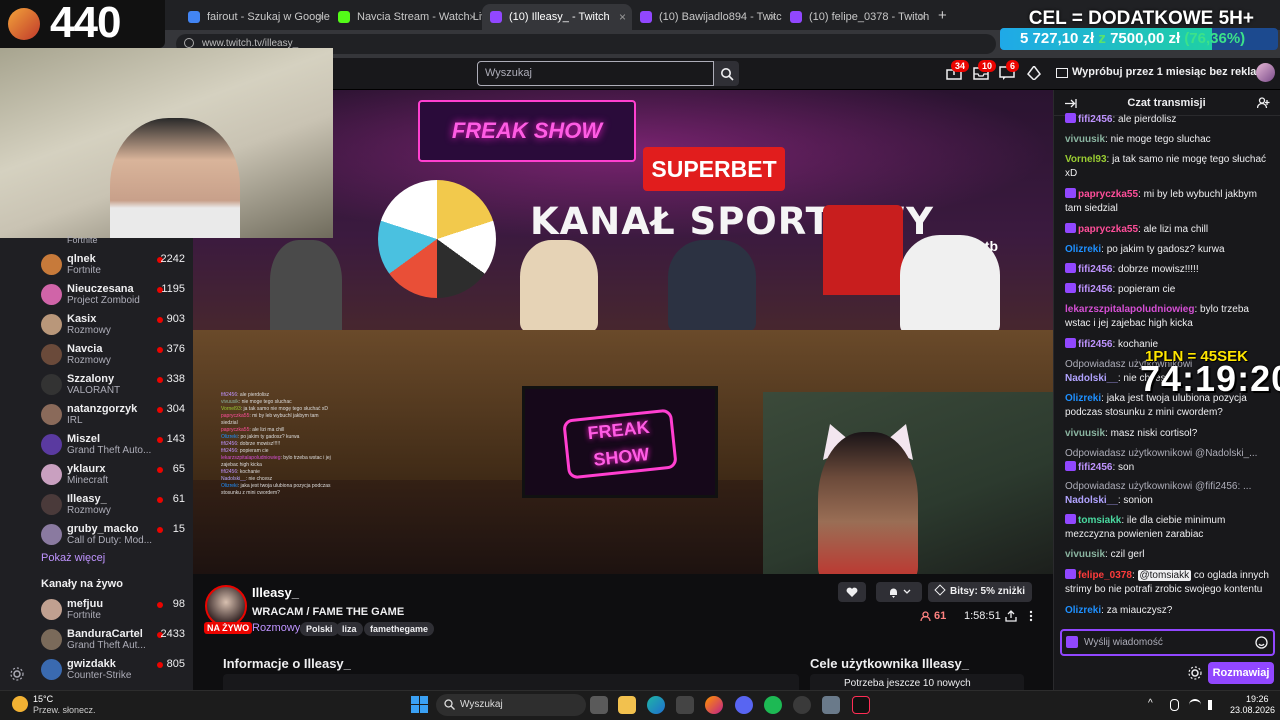 The image size is (1280, 720). What do you see at coordinates (17, 674) in the screenshot?
I see `gear-icon` at bounding box center [17, 674].